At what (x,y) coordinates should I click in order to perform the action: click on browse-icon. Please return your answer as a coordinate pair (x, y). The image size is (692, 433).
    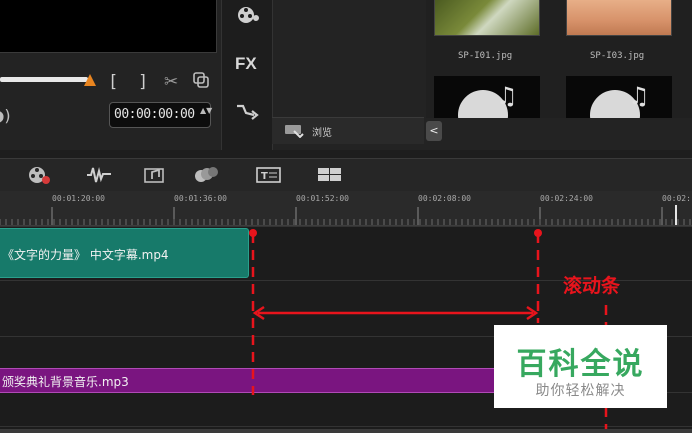
    Looking at the image, I should click on (294, 130).